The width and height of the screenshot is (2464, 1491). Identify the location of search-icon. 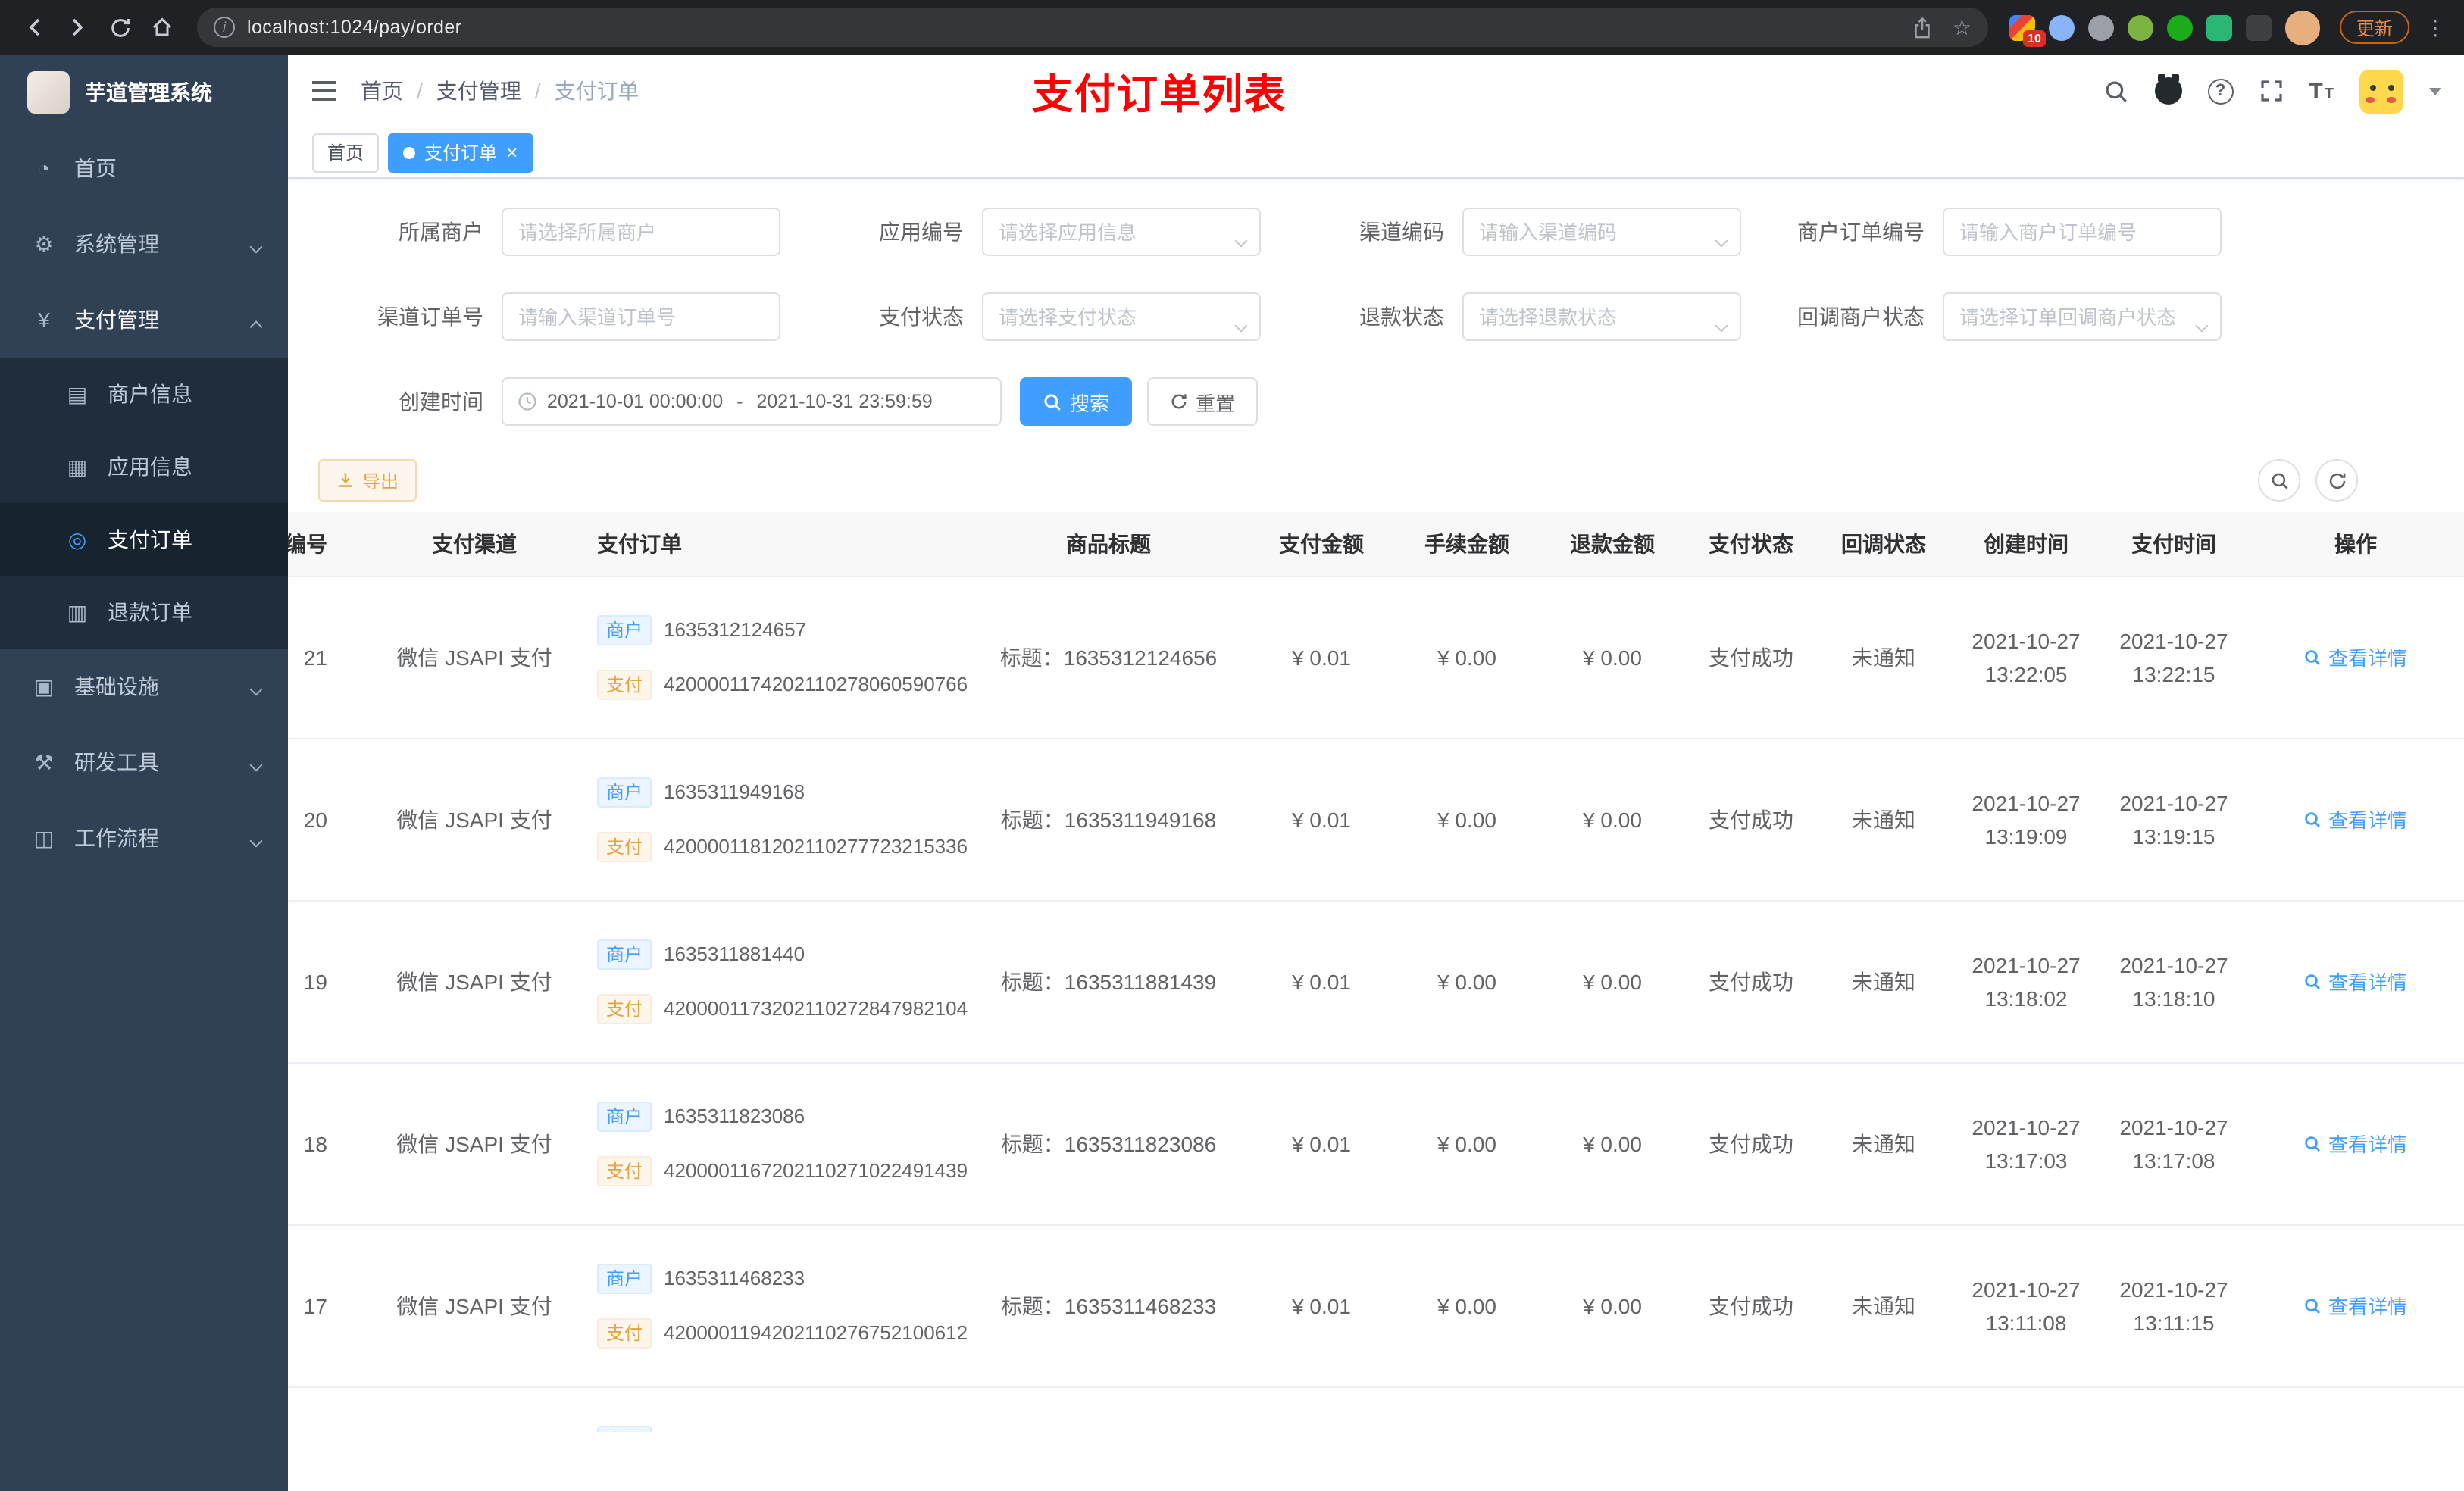
(2116, 91).